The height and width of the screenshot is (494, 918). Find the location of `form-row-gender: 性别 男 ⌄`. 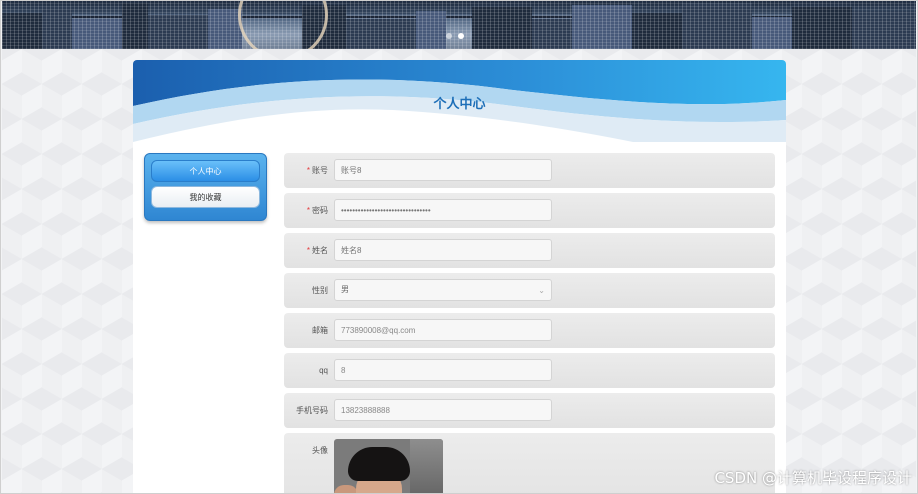

form-row-gender: 性别 男 ⌄ is located at coordinates (529, 290).